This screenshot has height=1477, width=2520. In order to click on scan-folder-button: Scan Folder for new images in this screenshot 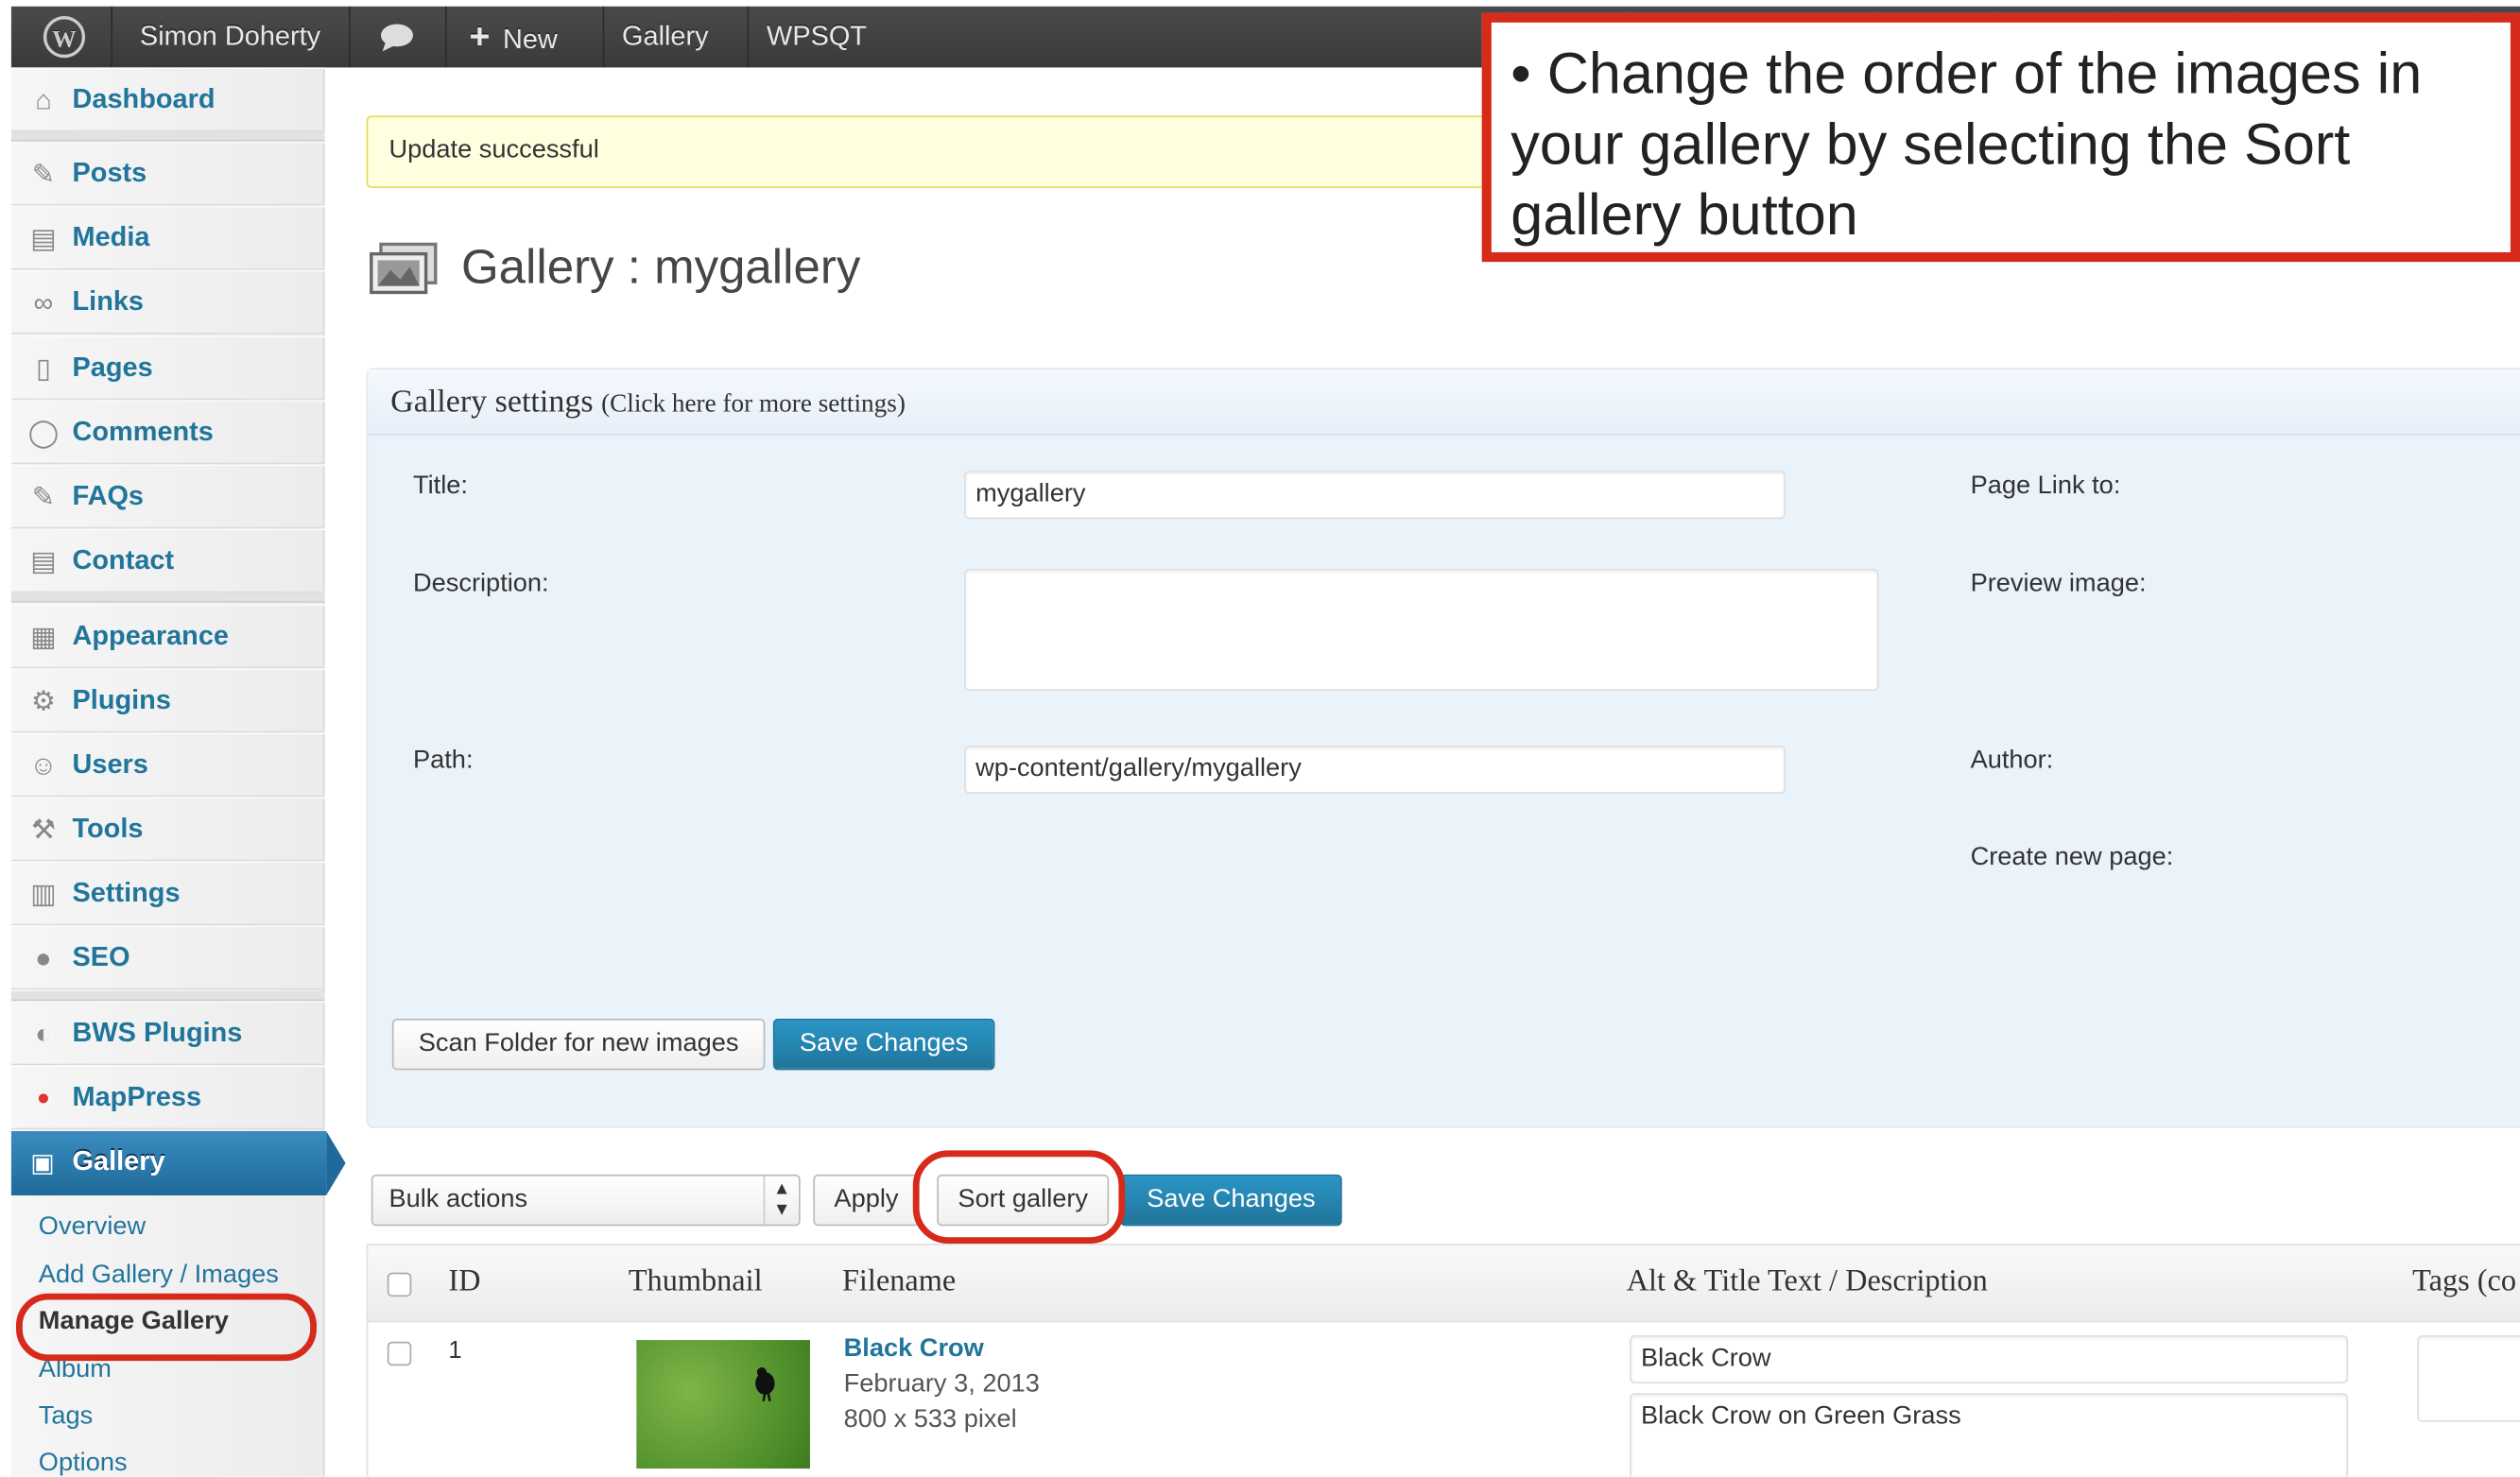, I will do `click(578, 1044)`.